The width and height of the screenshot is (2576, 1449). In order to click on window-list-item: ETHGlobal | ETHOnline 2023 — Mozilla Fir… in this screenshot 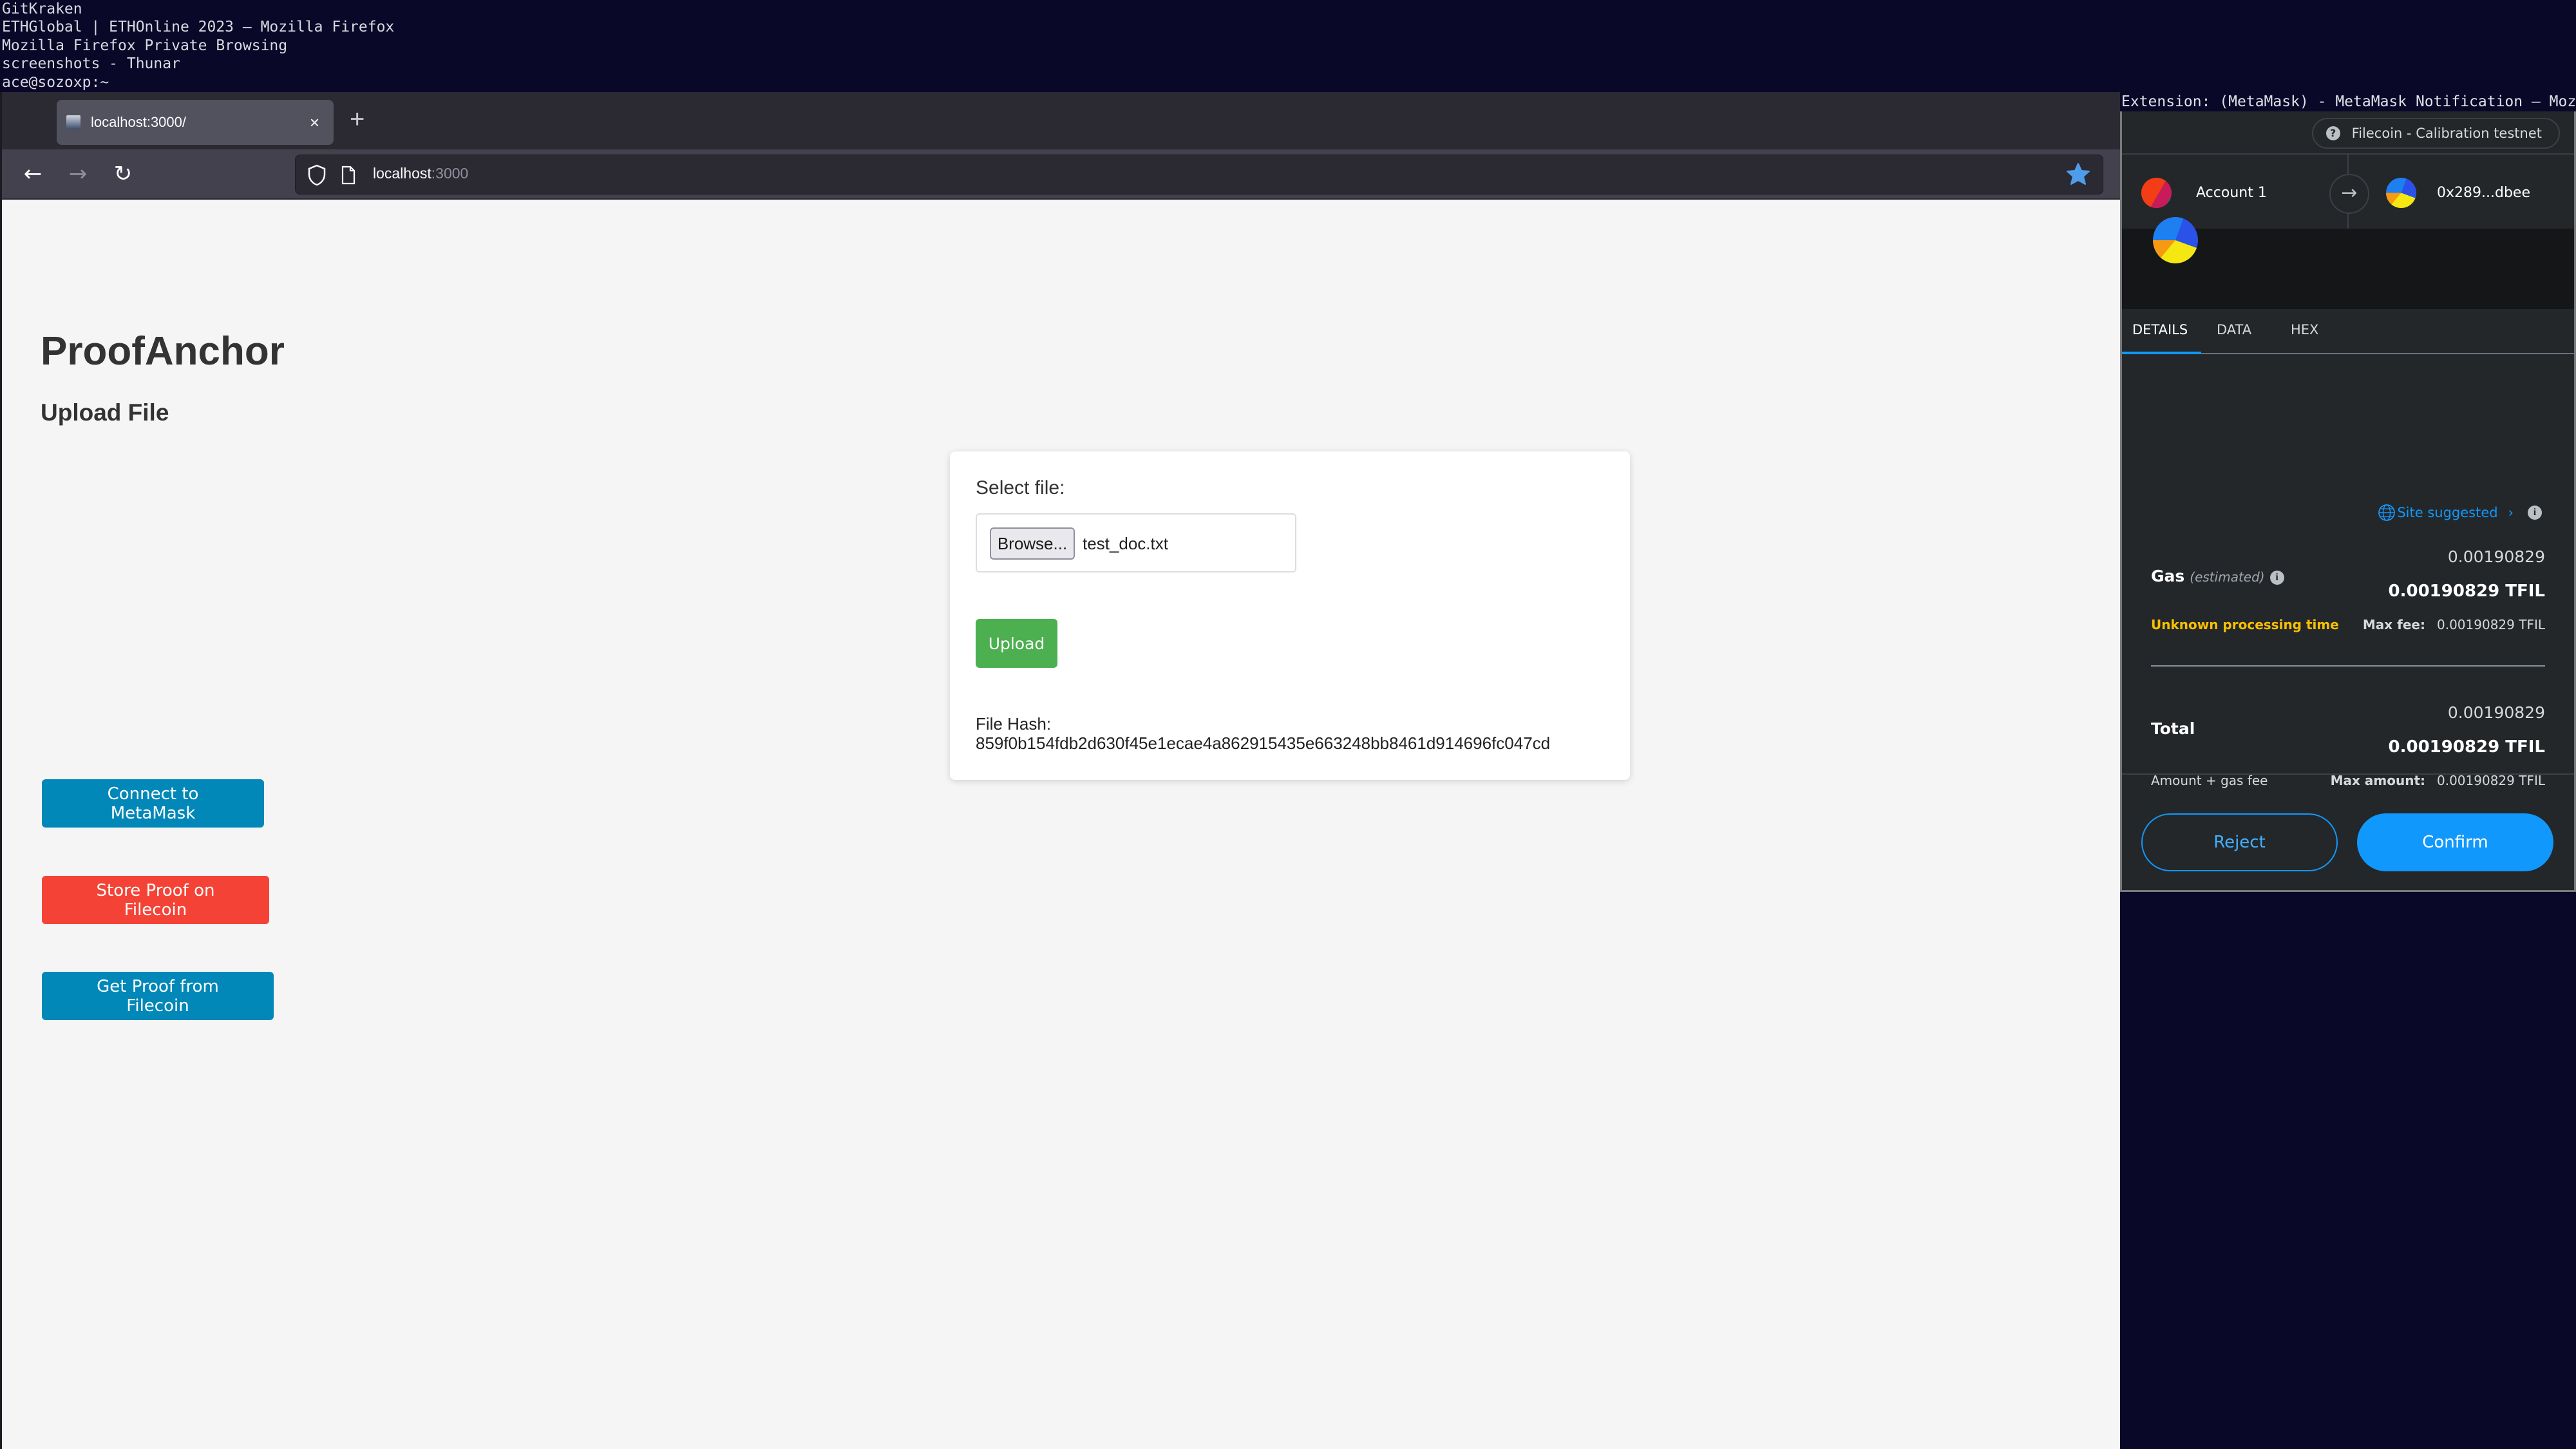, I will do `click(1288, 27)`.